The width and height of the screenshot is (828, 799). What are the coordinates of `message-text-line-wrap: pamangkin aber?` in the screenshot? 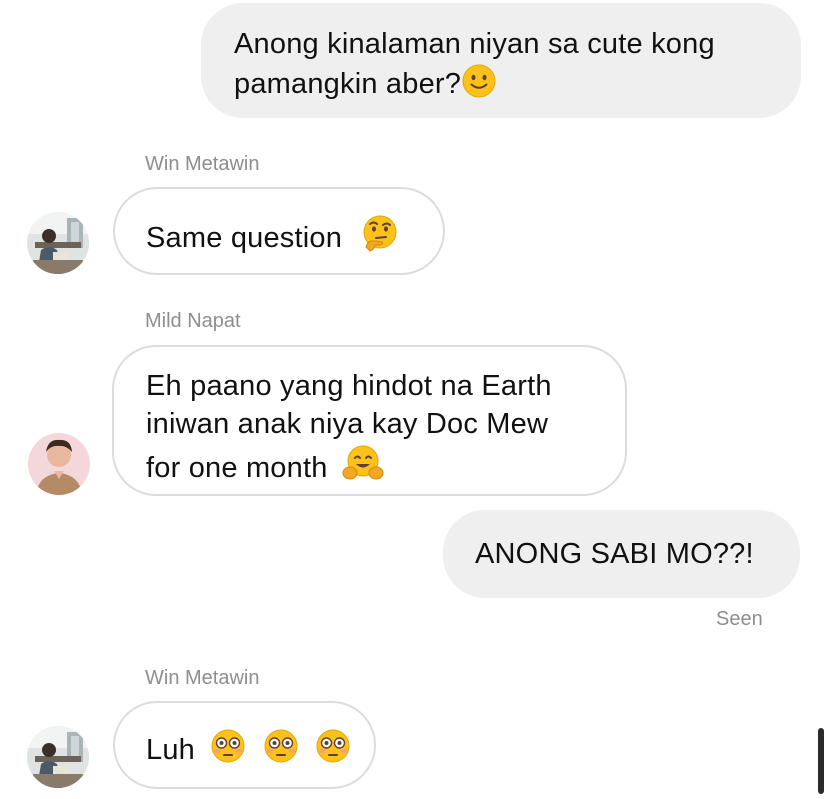 It's located at (517, 83).